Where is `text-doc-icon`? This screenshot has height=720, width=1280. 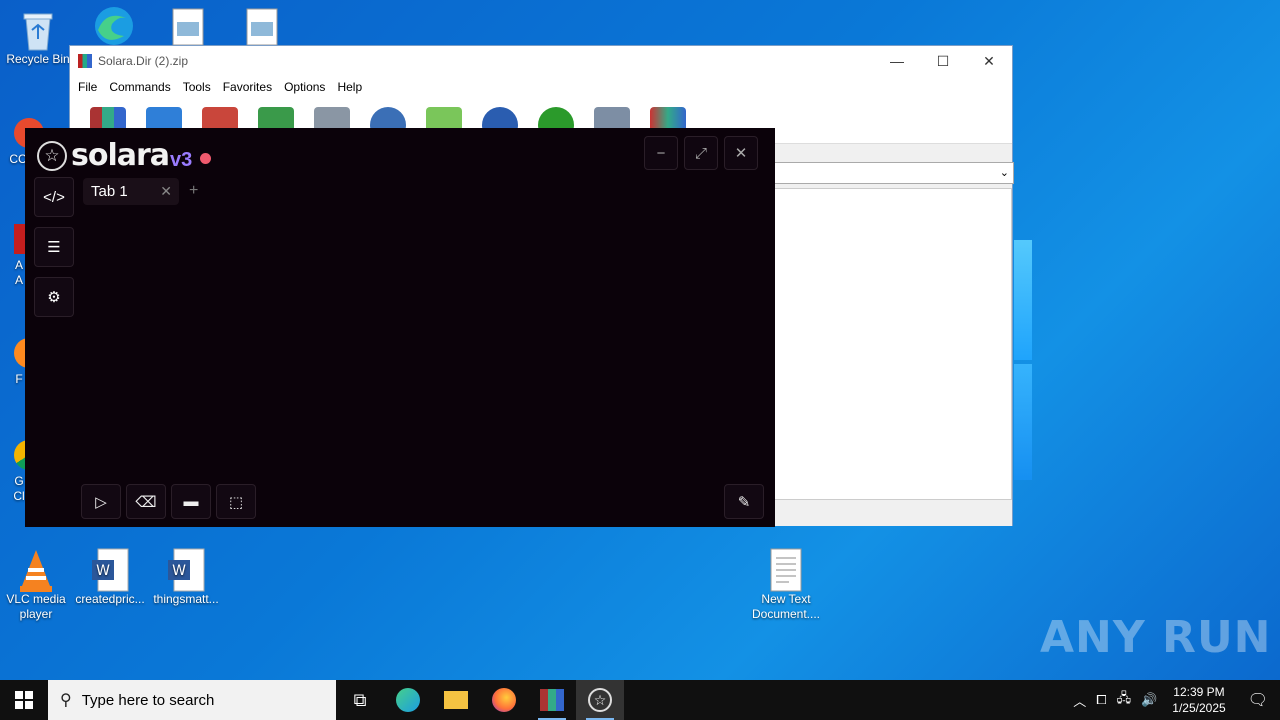 text-doc-icon is located at coordinates (786, 570).